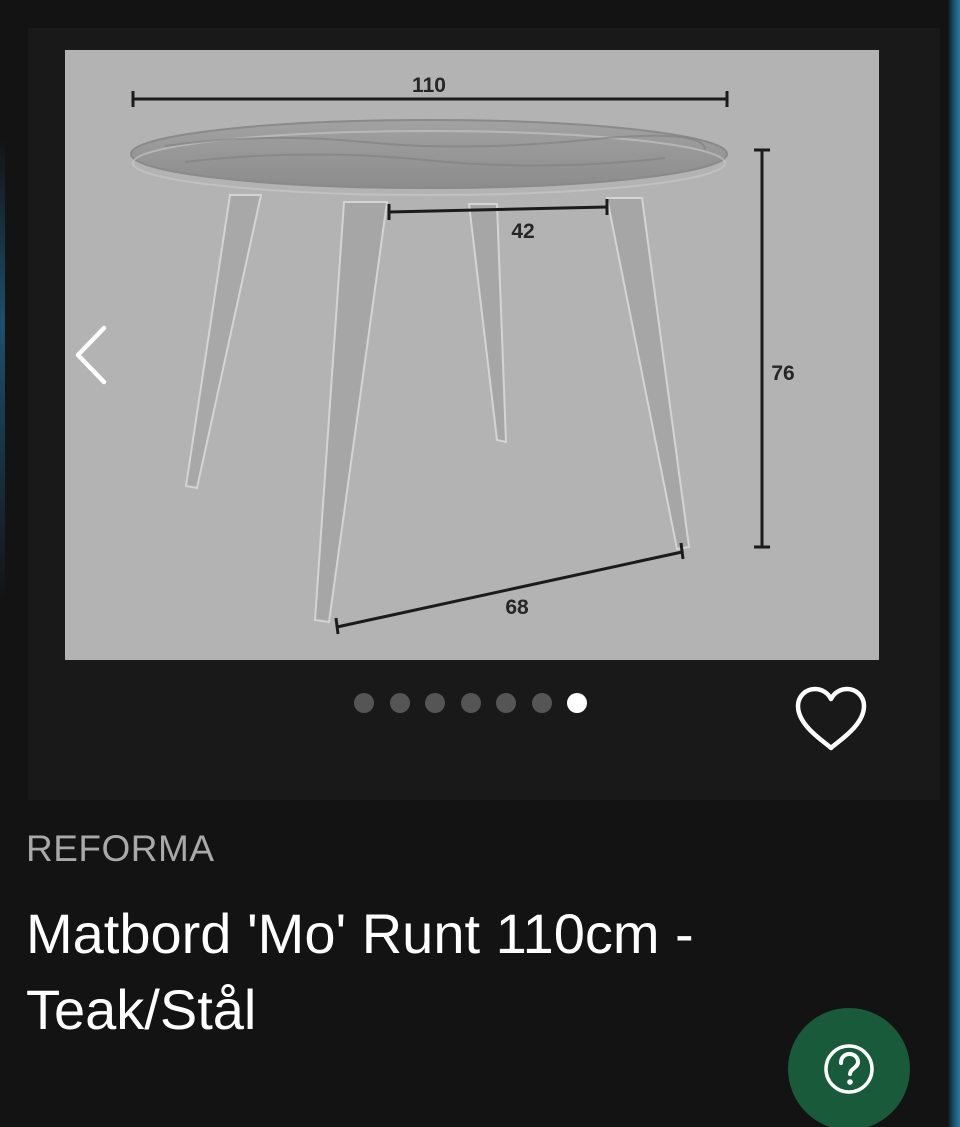 This screenshot has width=960, height=1127. I want to click on favorite-button, so click(831, 720).